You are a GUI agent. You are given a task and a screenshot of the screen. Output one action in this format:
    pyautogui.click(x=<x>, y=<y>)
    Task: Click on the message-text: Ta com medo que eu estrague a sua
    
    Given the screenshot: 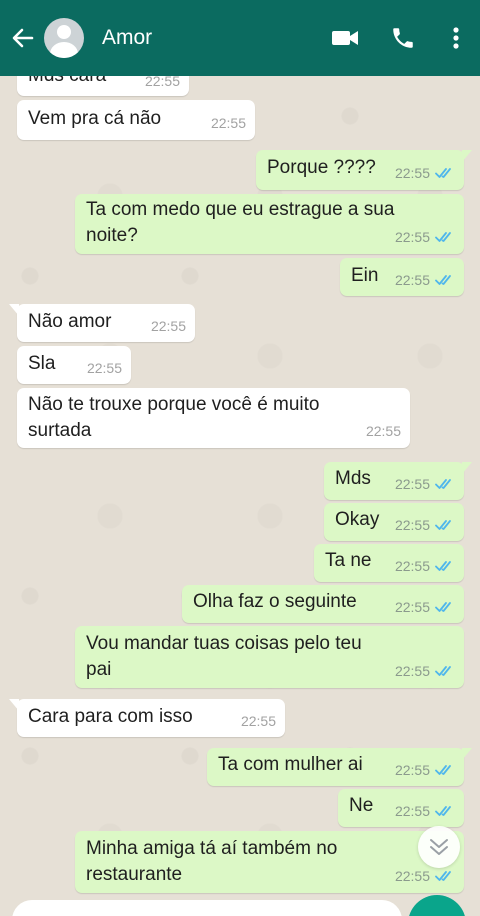 What is the action you would take?
    pyautogui.click(x=240, y=209)
    